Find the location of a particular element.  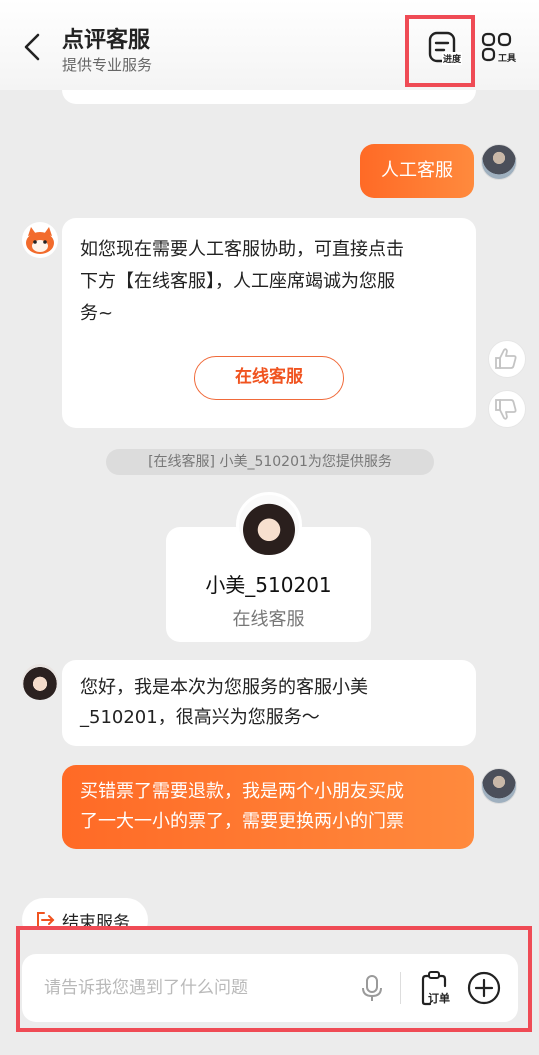

agent-message-line1: 您好，我是本次为您服务的客服小美 is located at coordinates (224, 687).